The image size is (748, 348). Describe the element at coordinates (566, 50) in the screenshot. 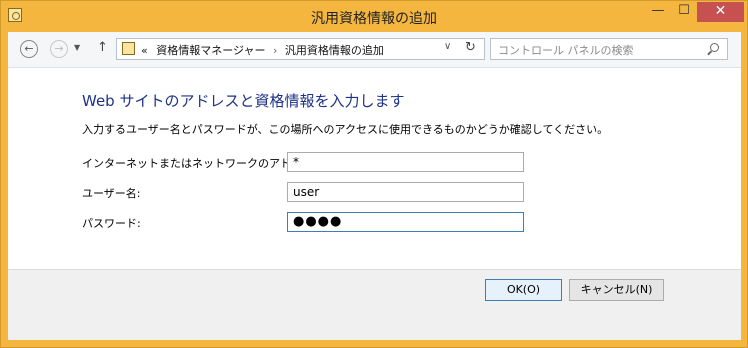

I see `search-placeholder: コントロール パネルの検索` at that location.